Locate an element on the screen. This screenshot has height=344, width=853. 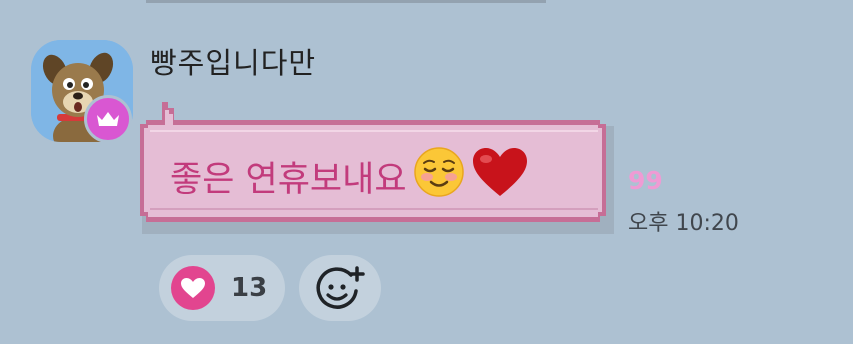
reaction-count: 13 is located at coordinates (249, 288).